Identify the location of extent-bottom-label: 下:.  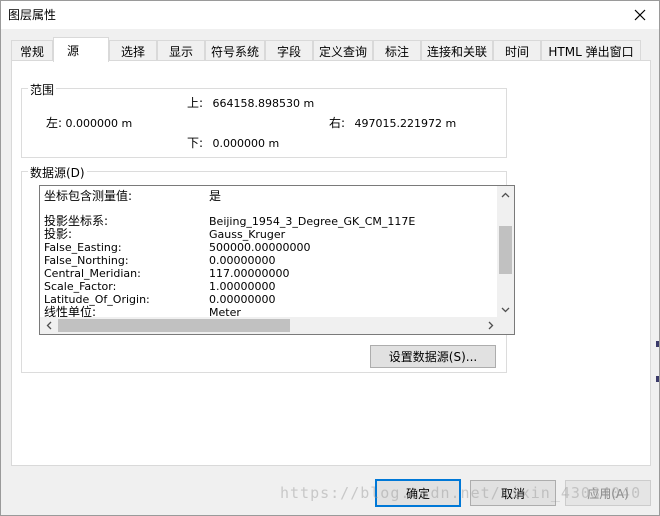
(195, 143).